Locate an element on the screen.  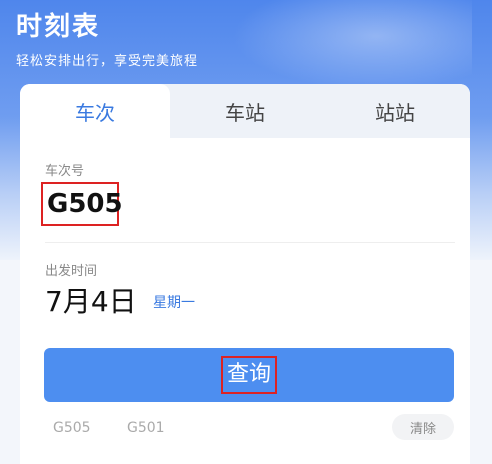
train-number-label: 车次号 is located at coordinates (65, 171).